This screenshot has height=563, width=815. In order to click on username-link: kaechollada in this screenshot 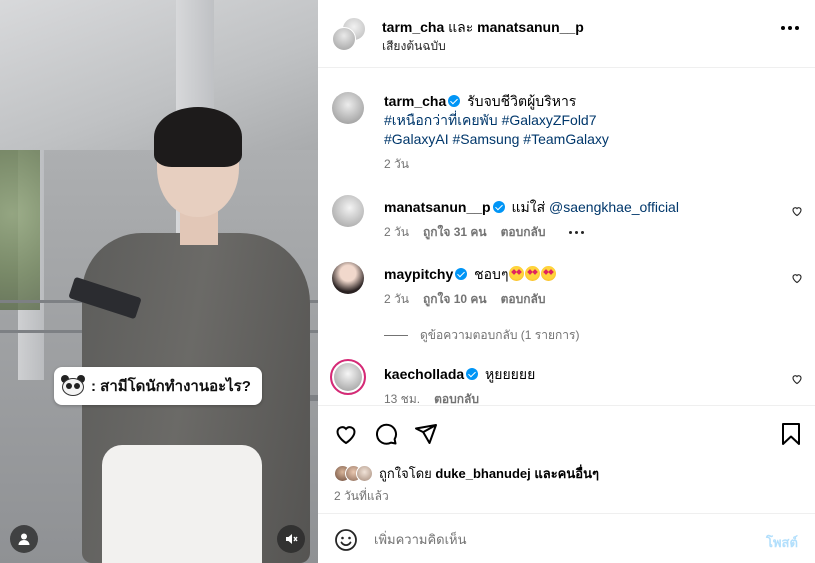, I will do `click(424, 374)`.